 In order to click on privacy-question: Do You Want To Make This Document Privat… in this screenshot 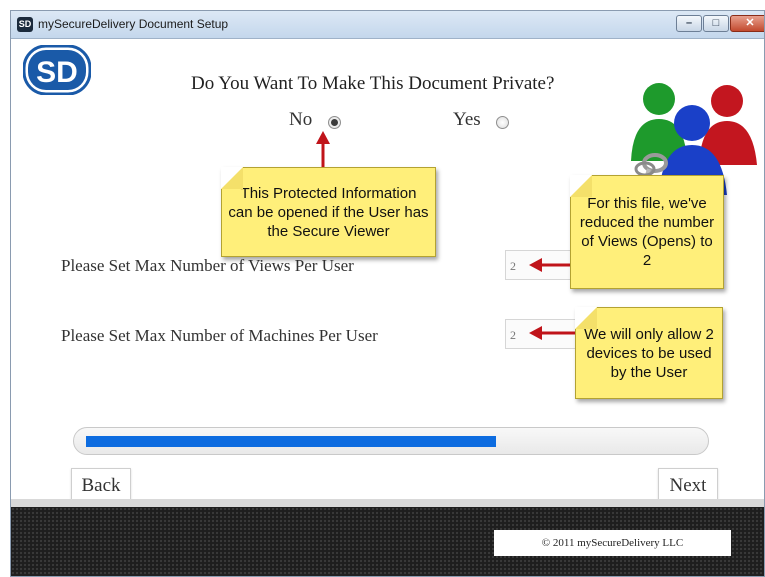, I will do `click(373, 83)`.